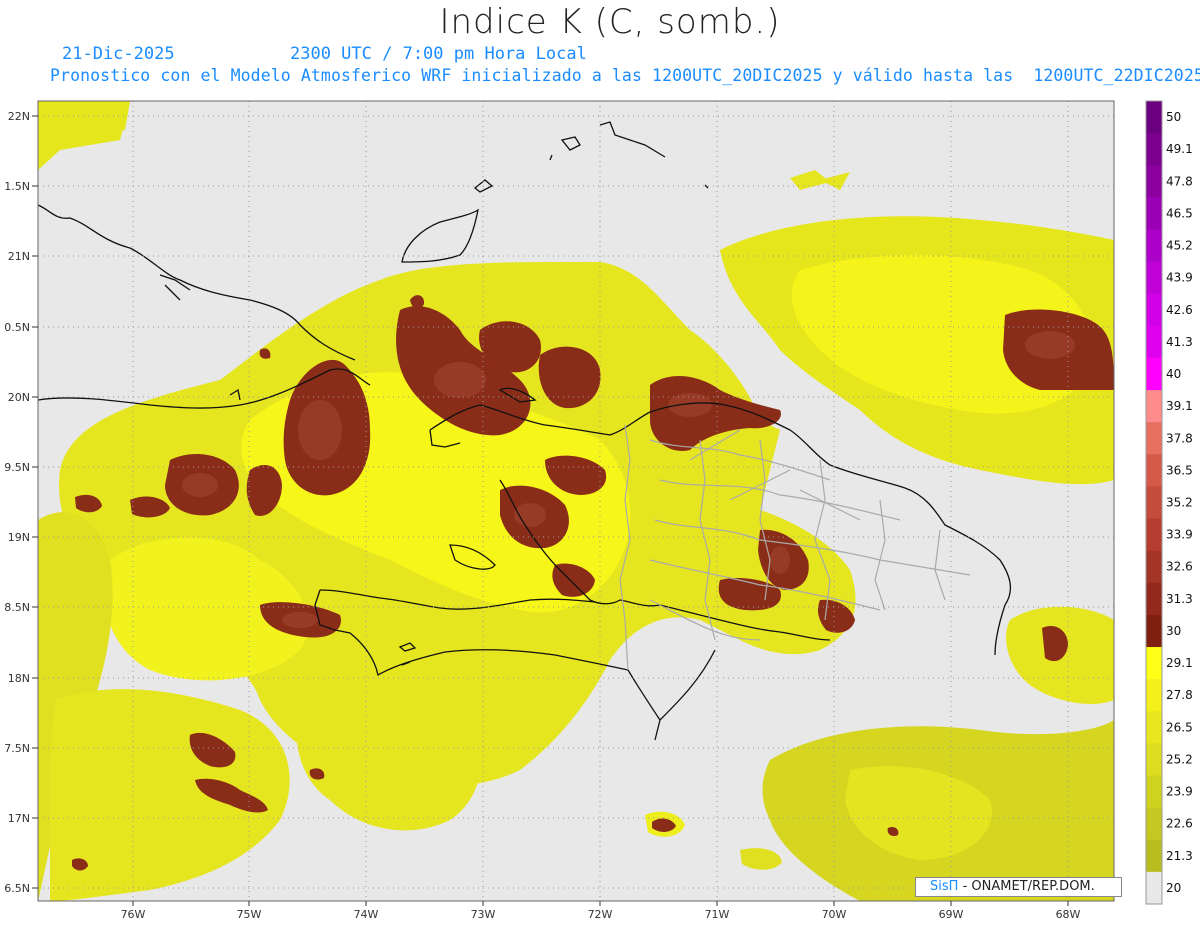 Image resolution: width=1200 pixels, height=927 pixels. I want to click on colorbar-label: 46.5, so click(1179, 213).